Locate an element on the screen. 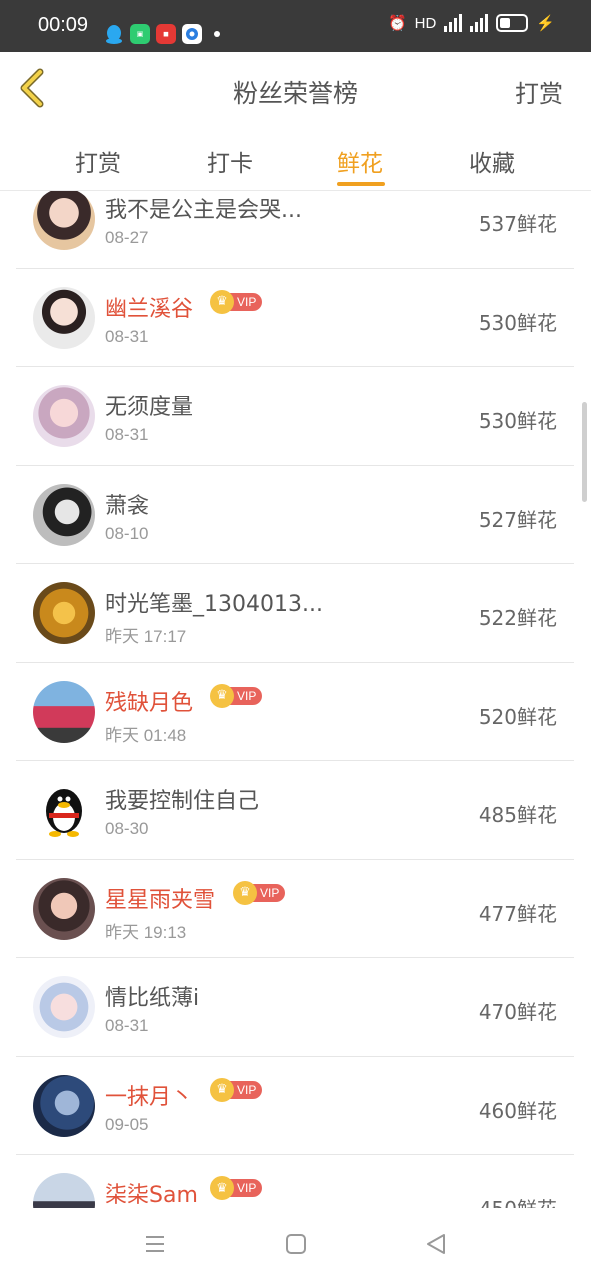 The image size is (591, 1280). fan-date: 昨天 01:48 is located at coordinates (146, 735).